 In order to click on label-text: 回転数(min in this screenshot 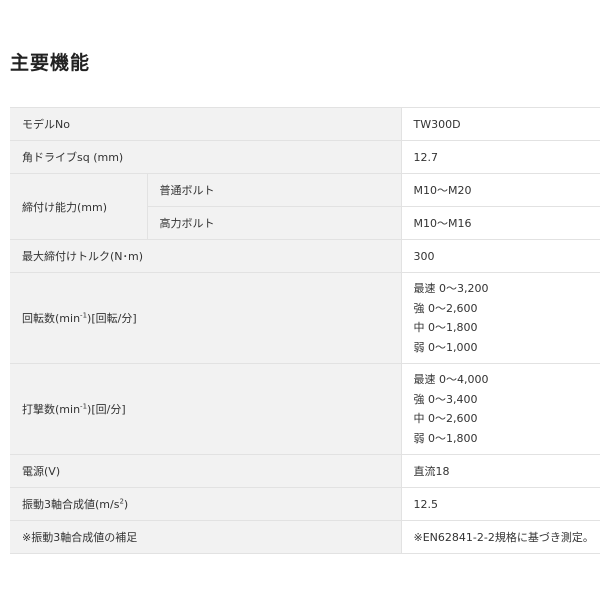, I will do `click(51, 318)`.